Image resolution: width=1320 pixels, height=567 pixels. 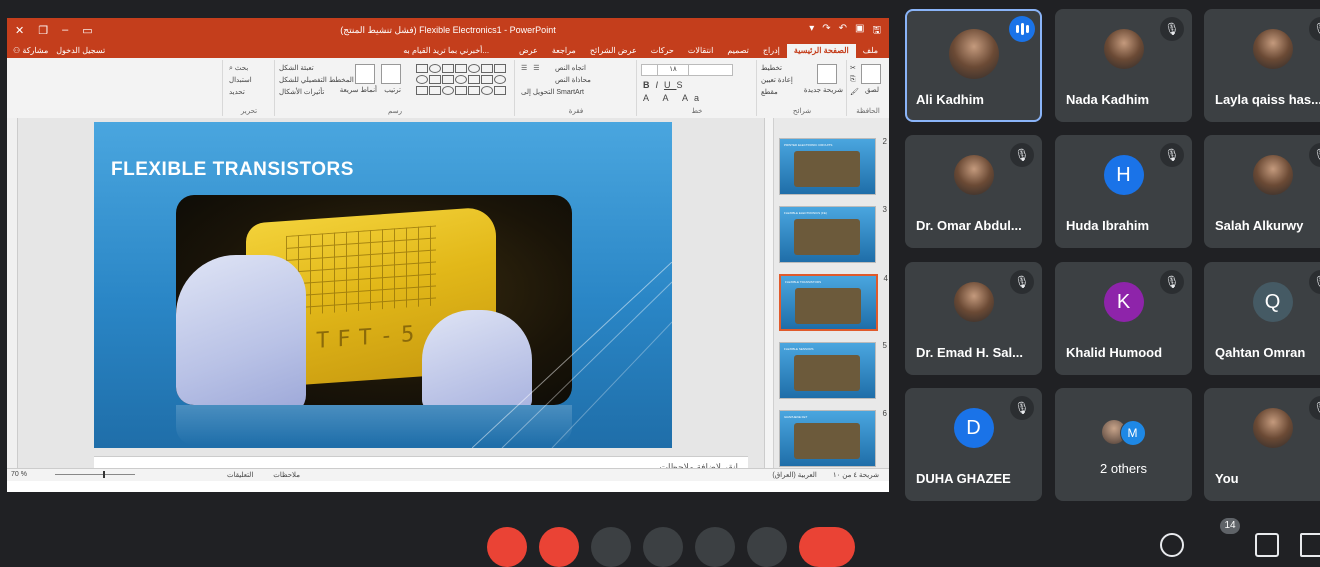 What do you see at coordinates (552, 92) in the screenshot?
I see `smartart-button: التحويل إلى SmartArt` at bounding box center [552, 92].